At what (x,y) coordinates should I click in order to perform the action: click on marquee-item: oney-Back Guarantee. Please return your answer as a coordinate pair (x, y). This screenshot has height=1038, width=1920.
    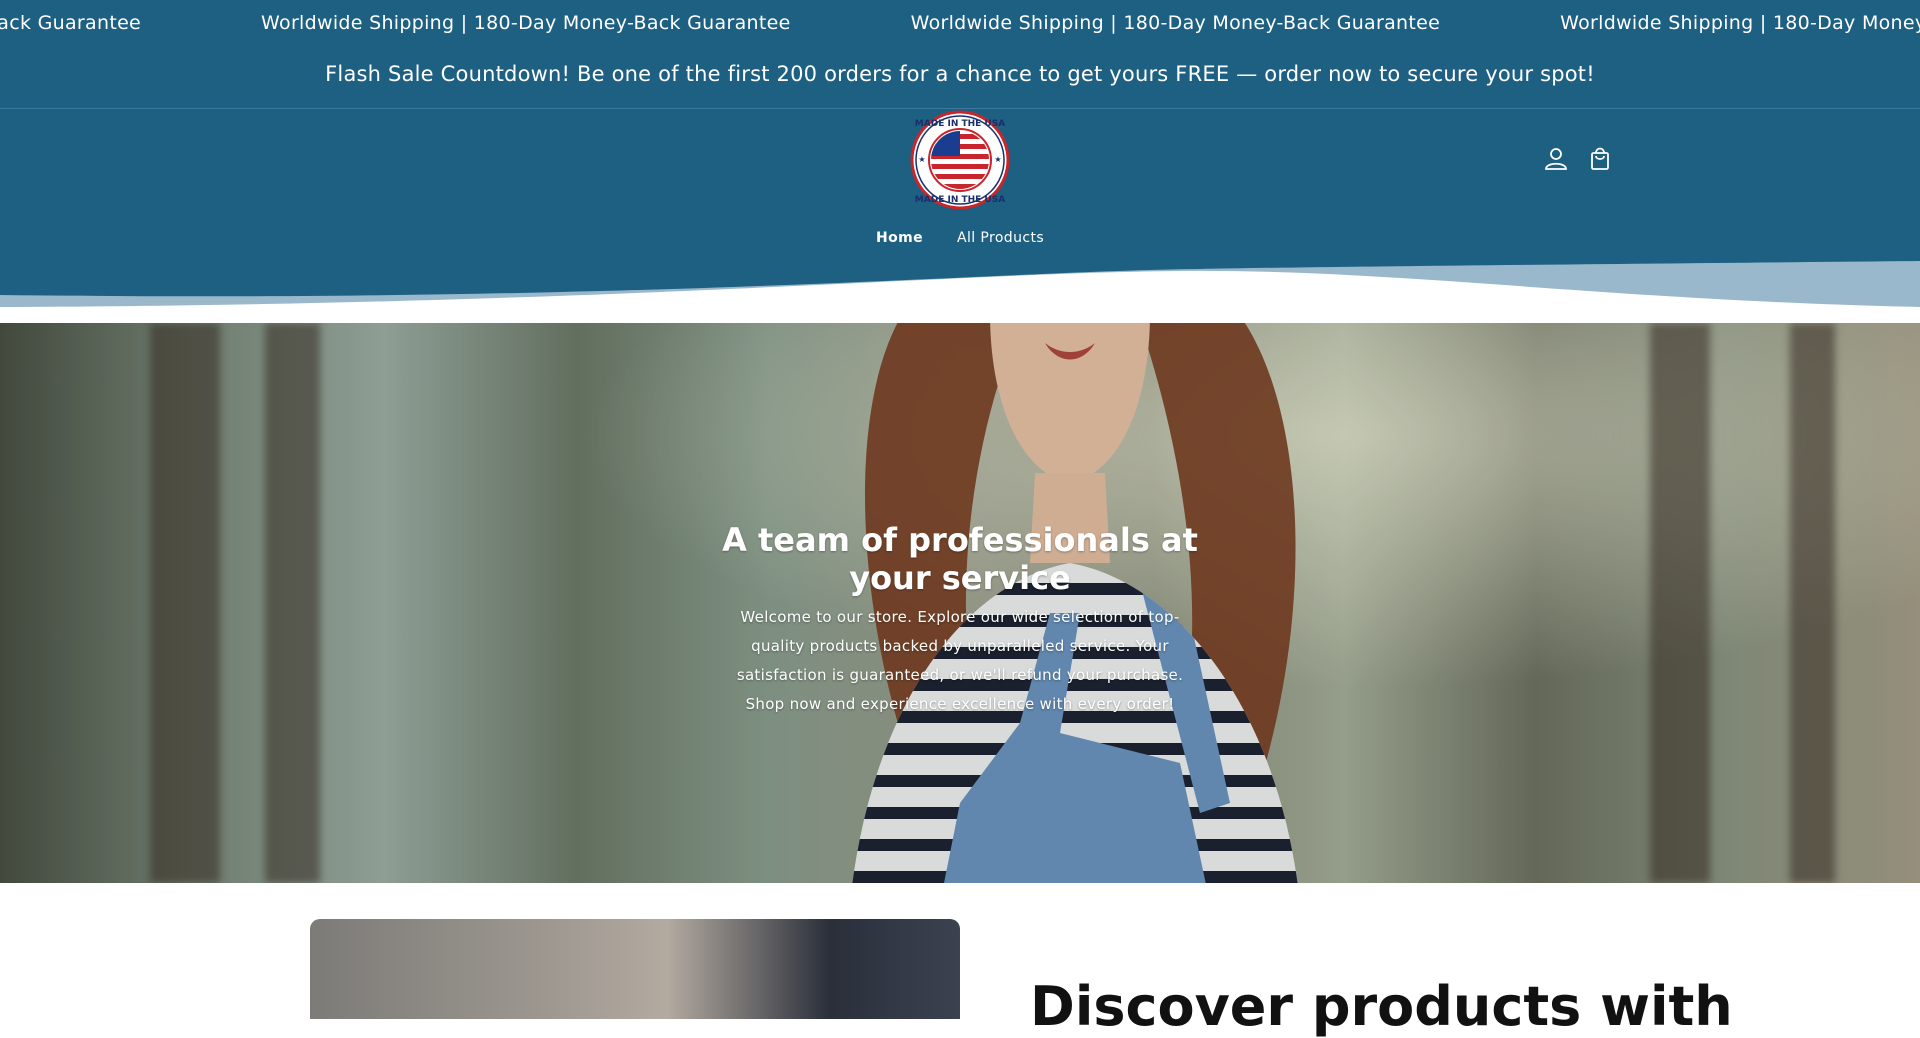
    Looking at the image, I should click on (71, 23).